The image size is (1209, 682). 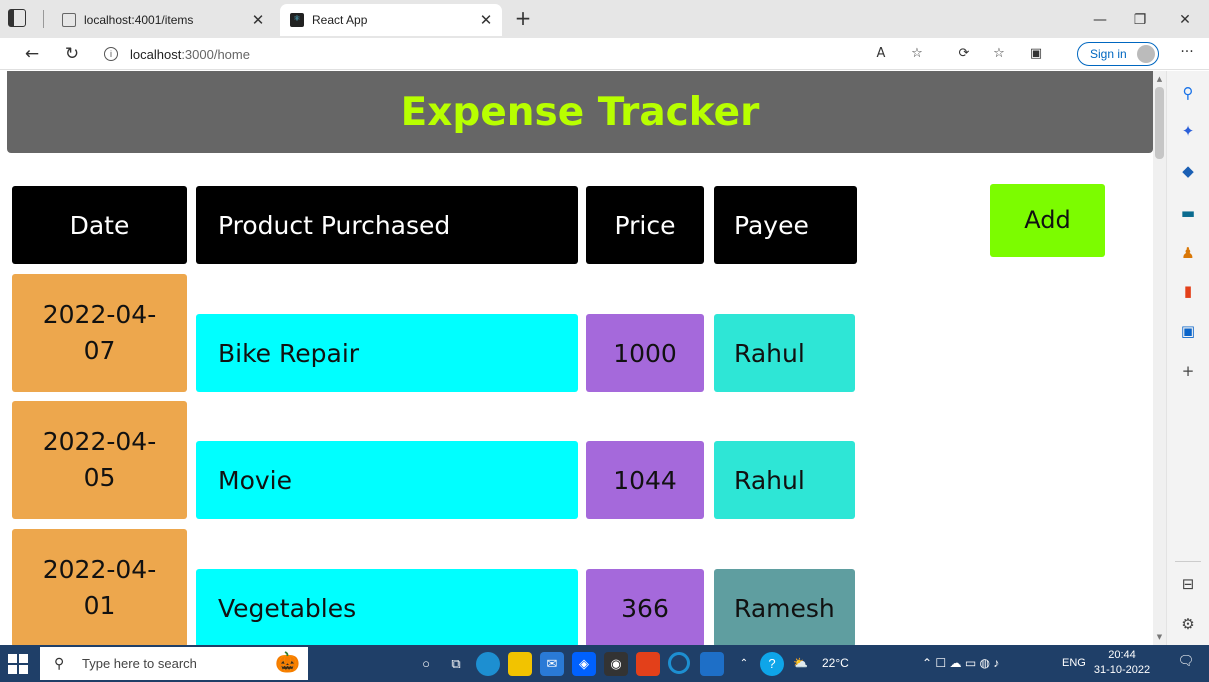 What do you see at coordinates (1036, 54) in the screenshot?
I see `collections-icon: ▣` at bounding box center [1036, 54].